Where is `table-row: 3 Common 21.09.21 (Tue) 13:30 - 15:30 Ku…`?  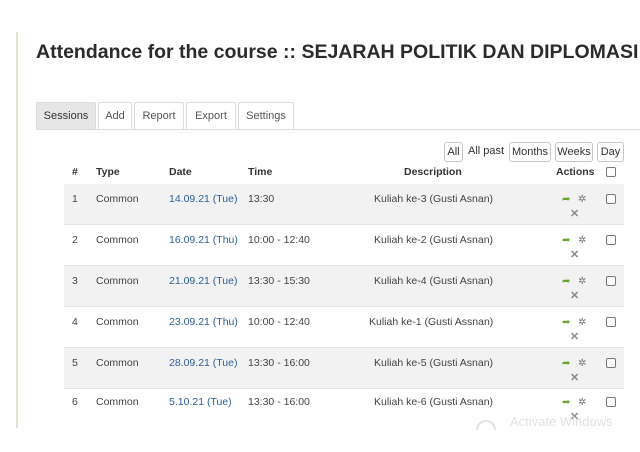 table-row: 3 Common 21.09.21 (Tue) 13:30 - 15:30 Ku… is located at coordinates (344, 286).